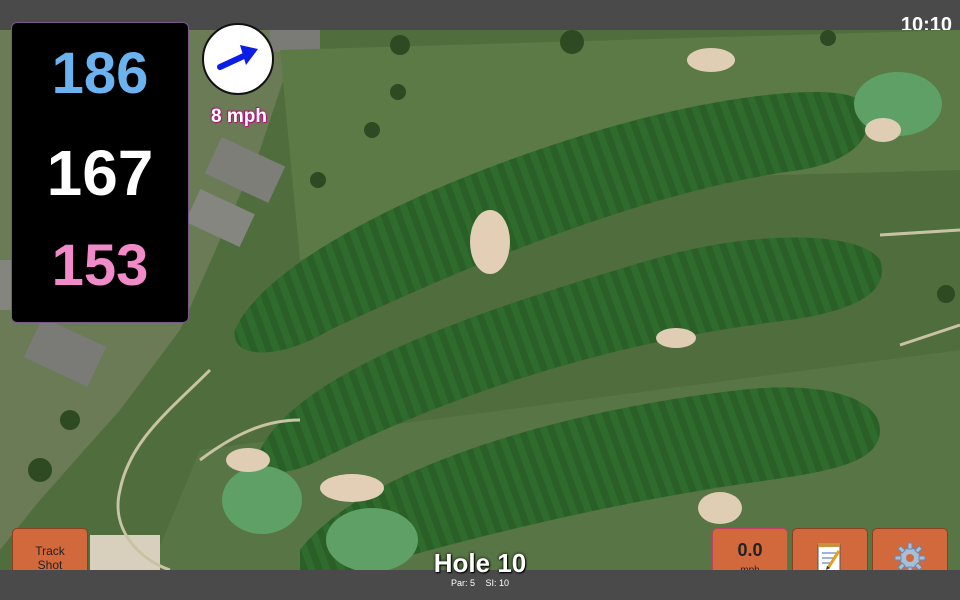 This screenshot has height=600, width=960. What do you see at coordinates (295, 41) in the screenshot?
I see `house` at bounding box center [295, 41].